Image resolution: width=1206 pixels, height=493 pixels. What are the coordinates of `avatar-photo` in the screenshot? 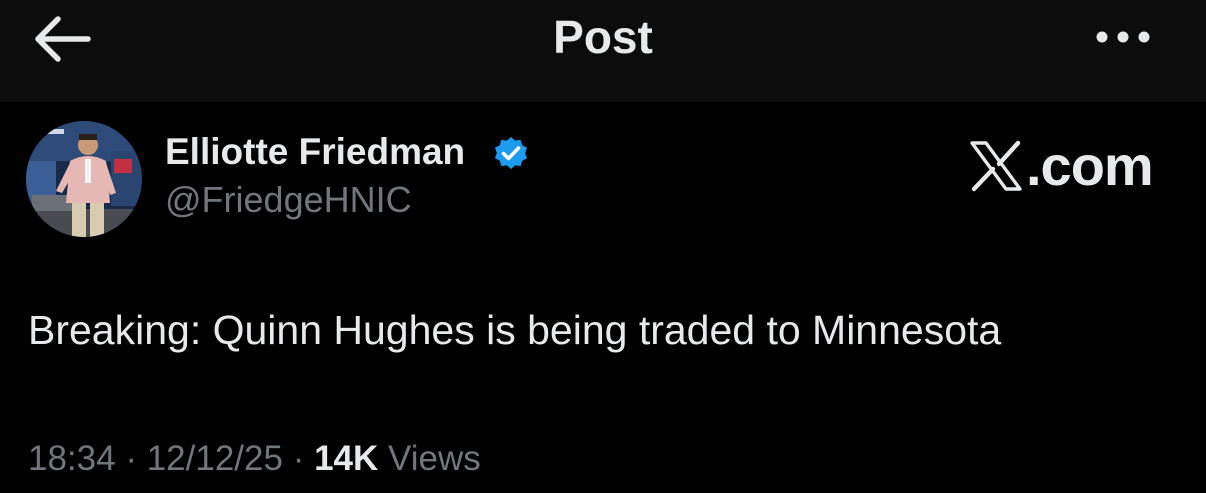 It's located at (84, 179).